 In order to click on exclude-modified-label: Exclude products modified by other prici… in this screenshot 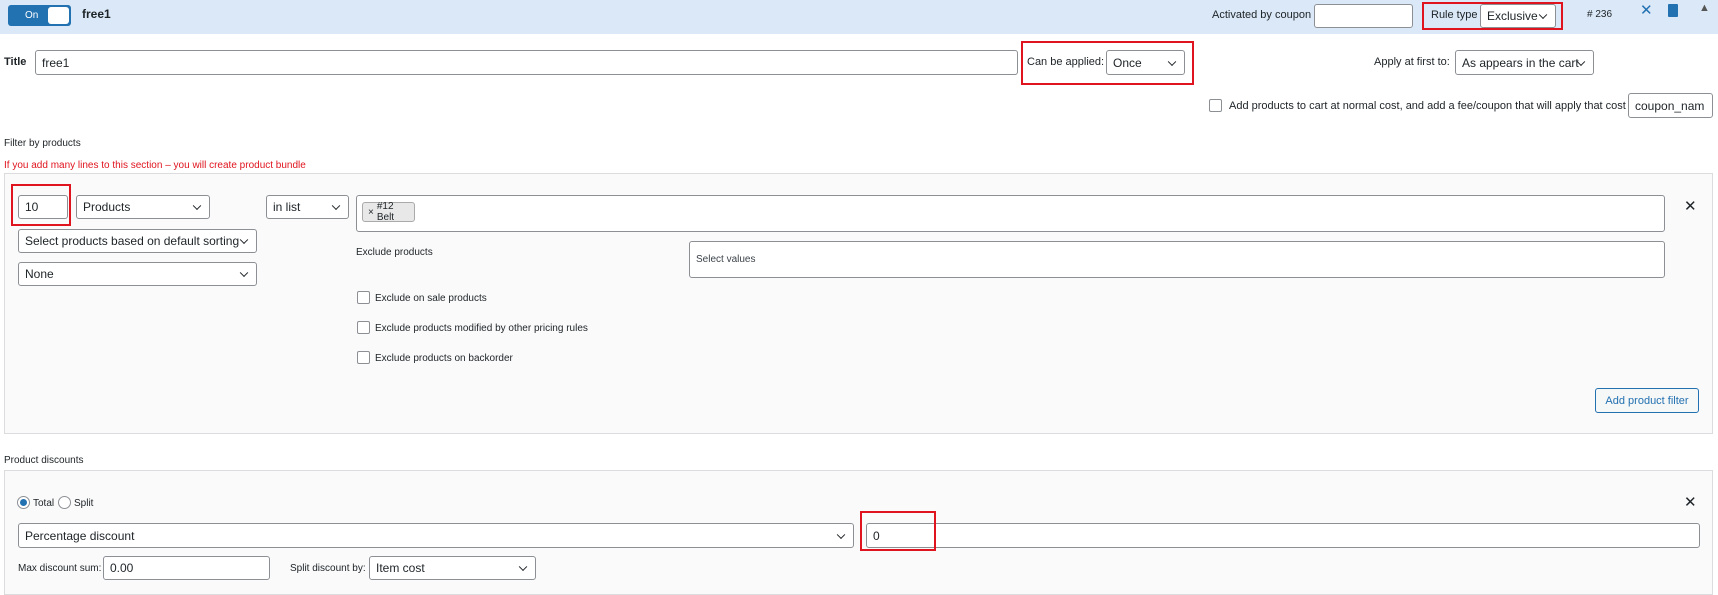, I will do `click(481, 328)`.